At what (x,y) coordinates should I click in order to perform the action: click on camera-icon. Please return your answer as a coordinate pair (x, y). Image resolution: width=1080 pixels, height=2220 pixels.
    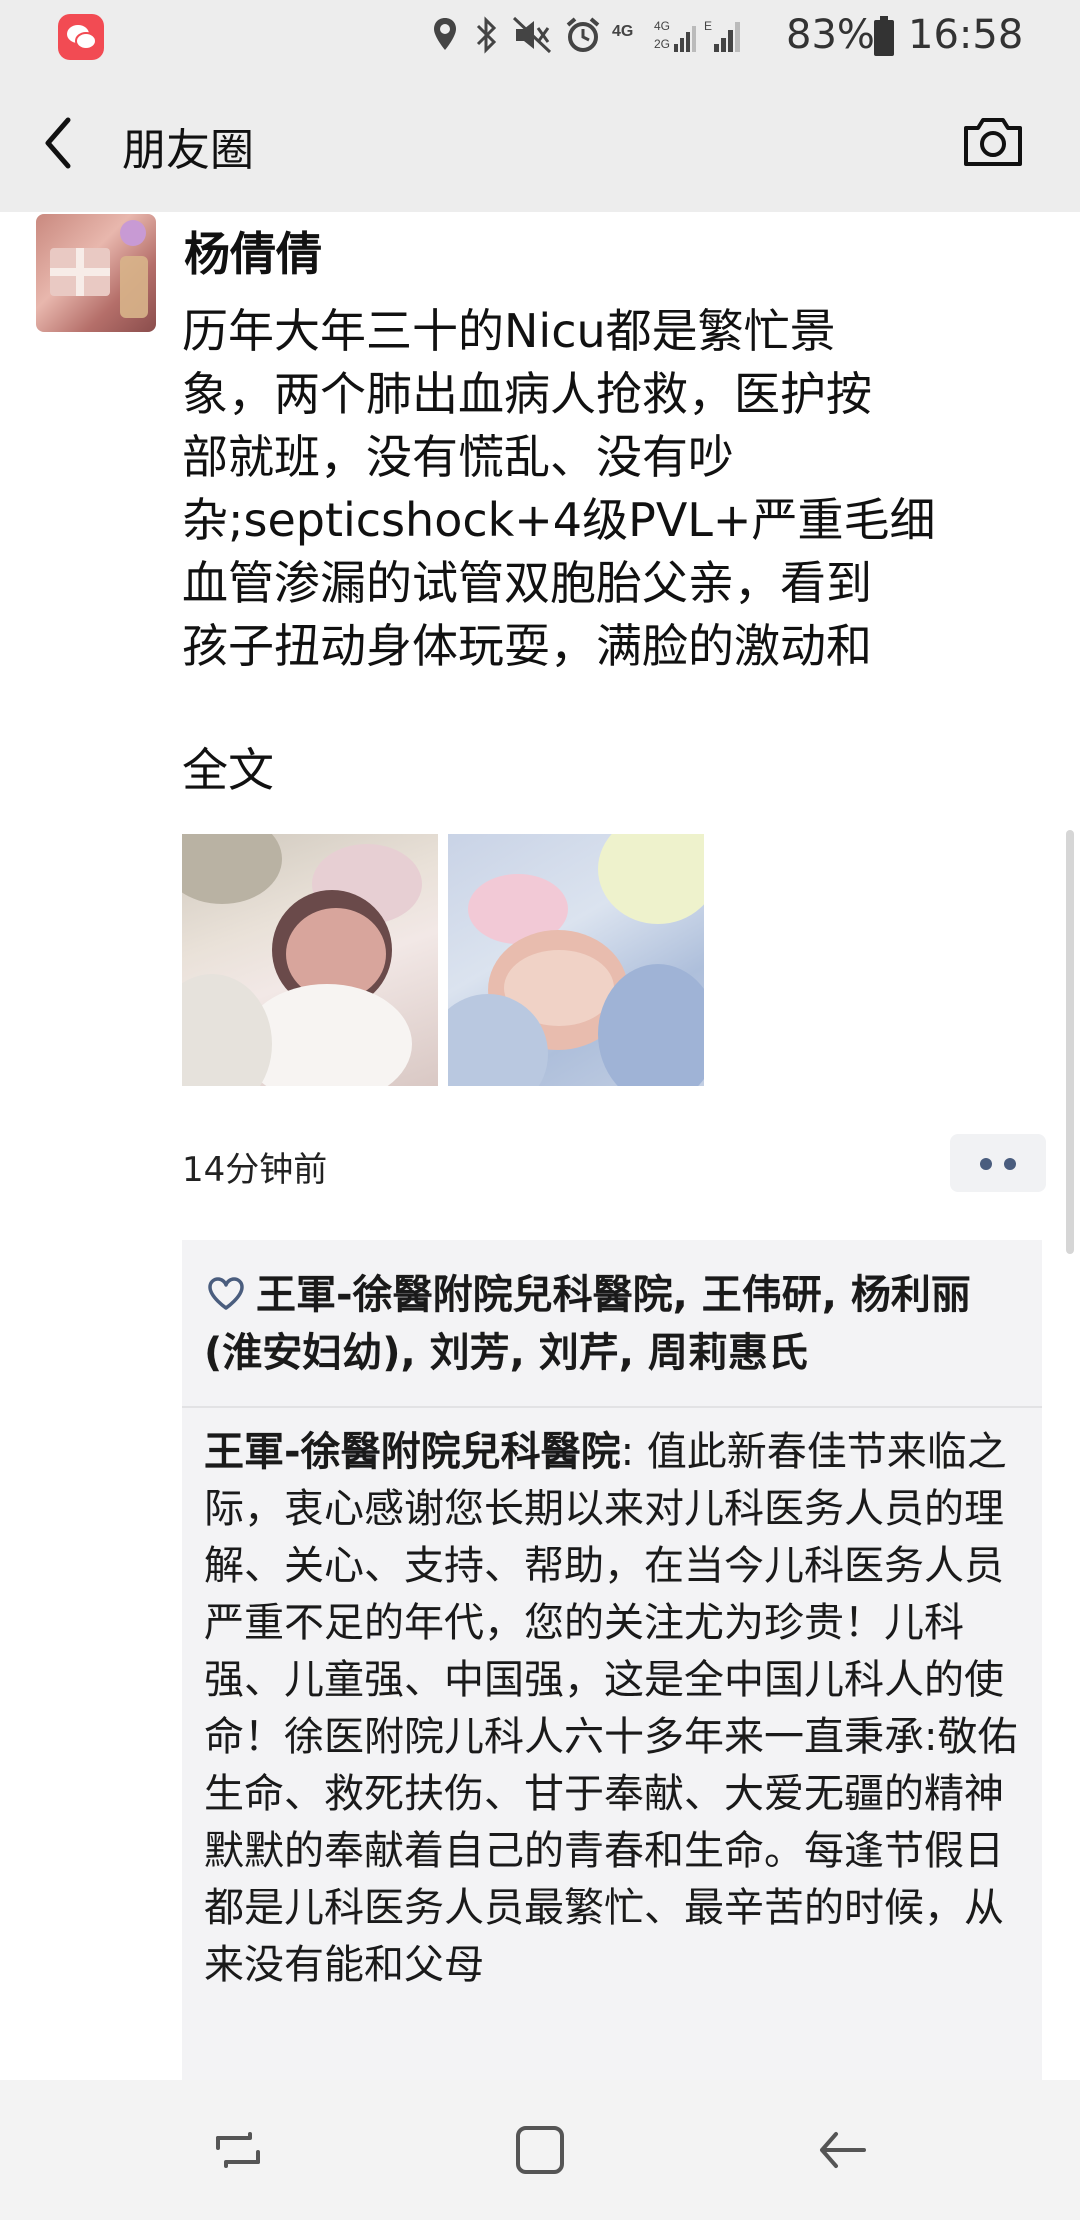
    Looking at the image, I should click on (993, 142).